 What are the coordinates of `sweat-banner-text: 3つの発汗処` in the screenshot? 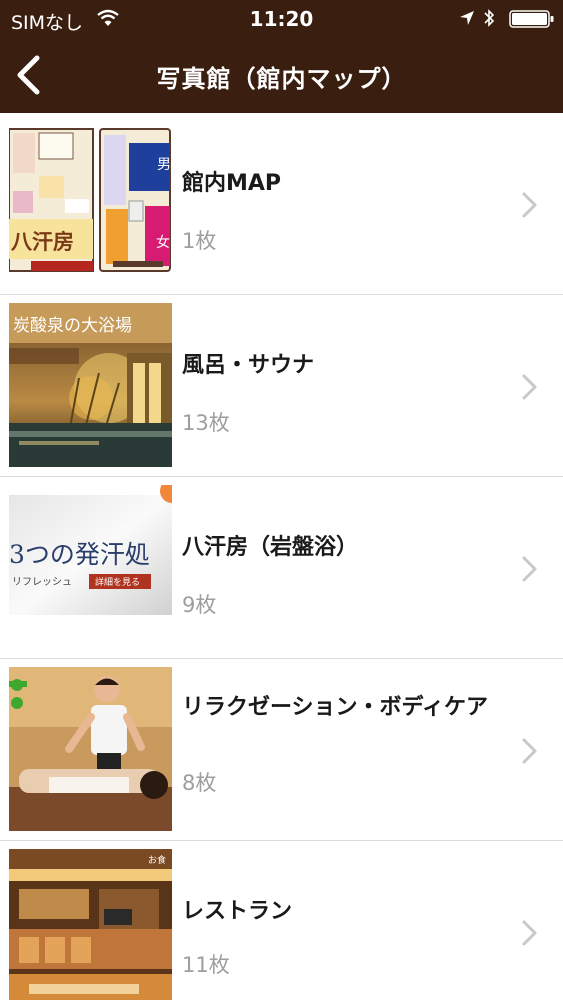 It's located at (79, 554).